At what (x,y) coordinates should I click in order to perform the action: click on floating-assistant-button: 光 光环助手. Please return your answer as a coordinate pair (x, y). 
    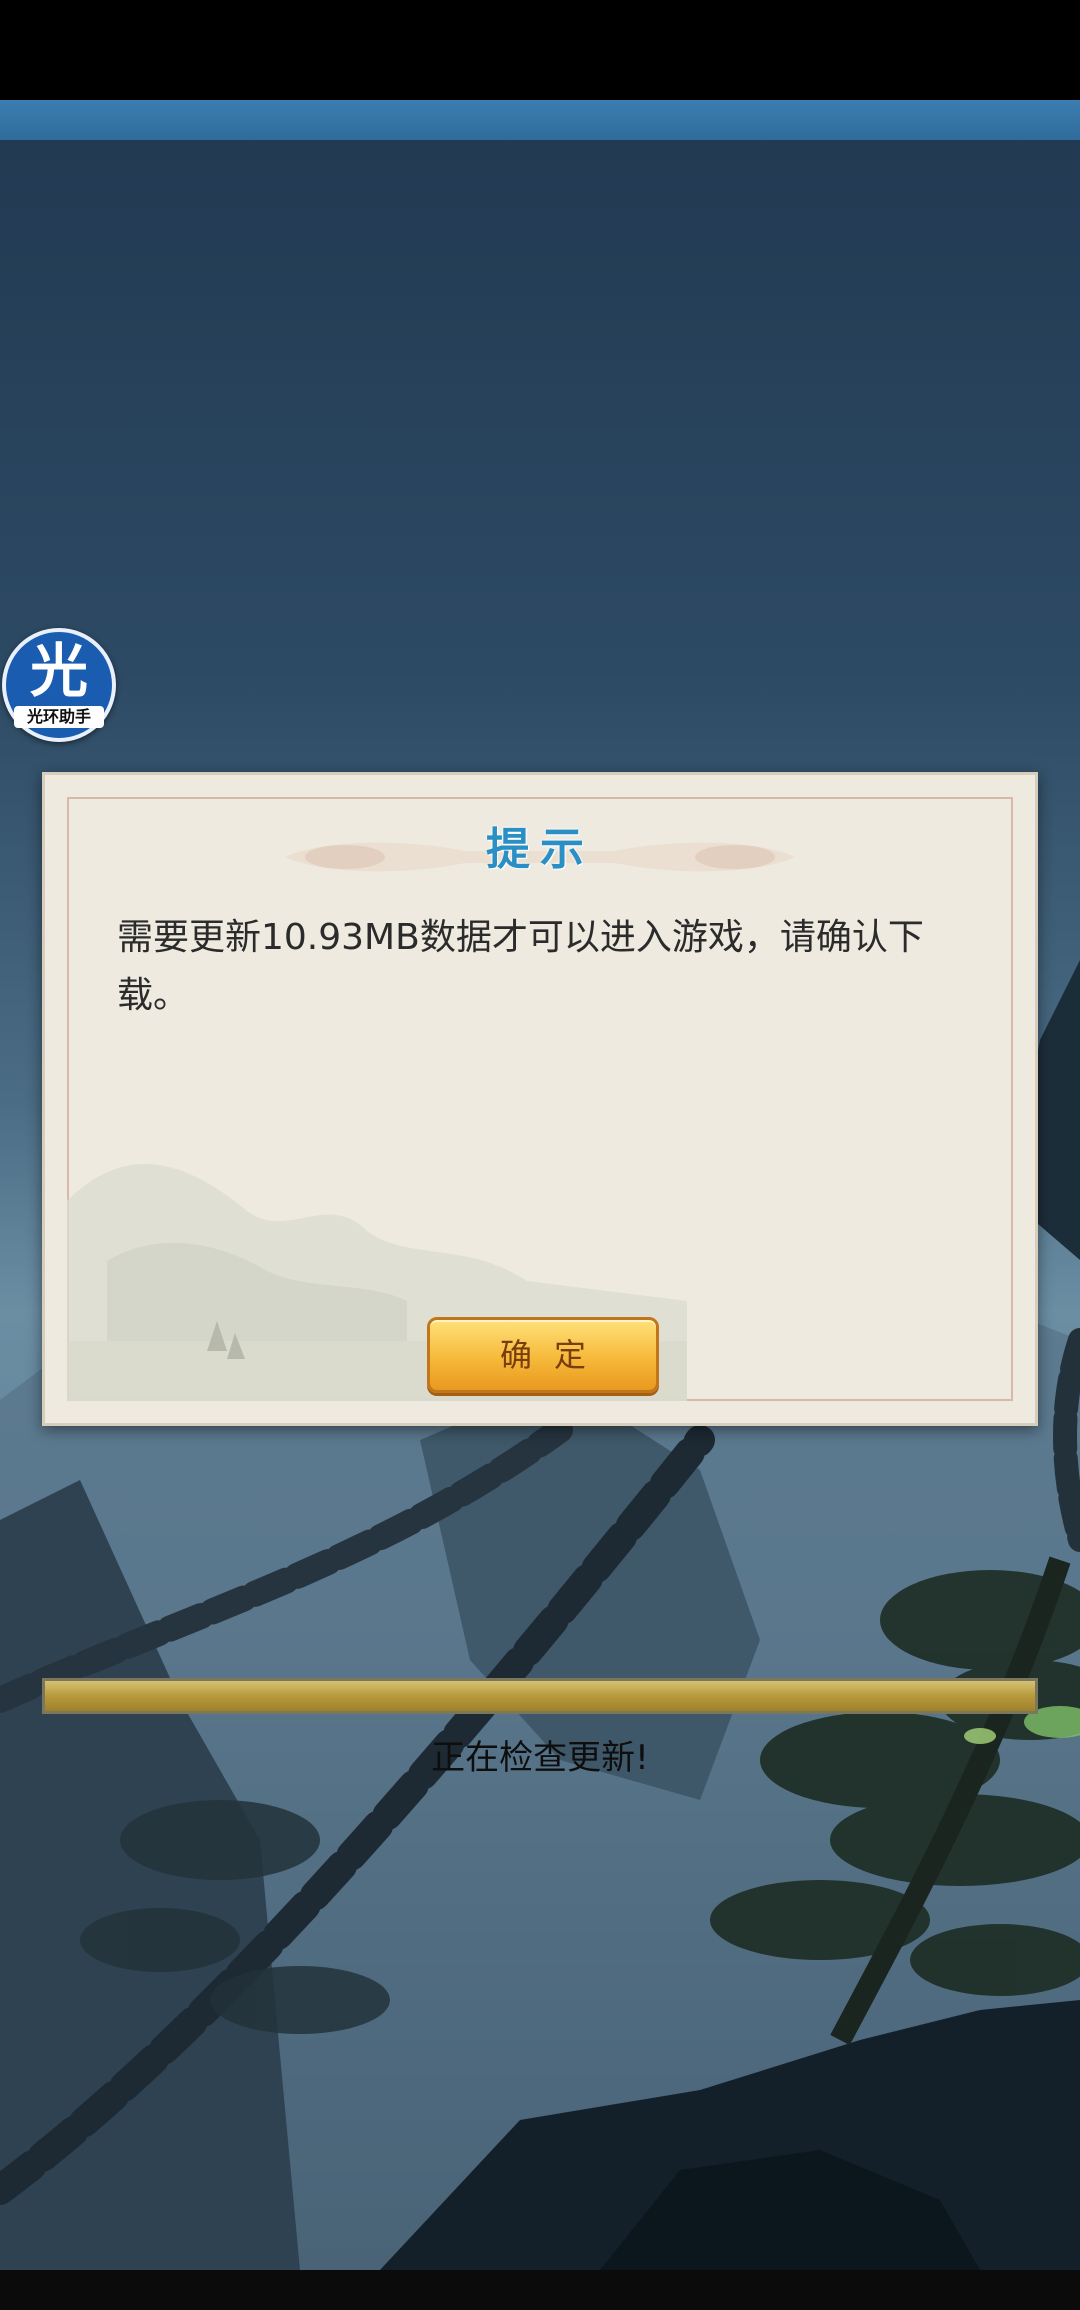
    Looking at the image, I should click on (59, 685).